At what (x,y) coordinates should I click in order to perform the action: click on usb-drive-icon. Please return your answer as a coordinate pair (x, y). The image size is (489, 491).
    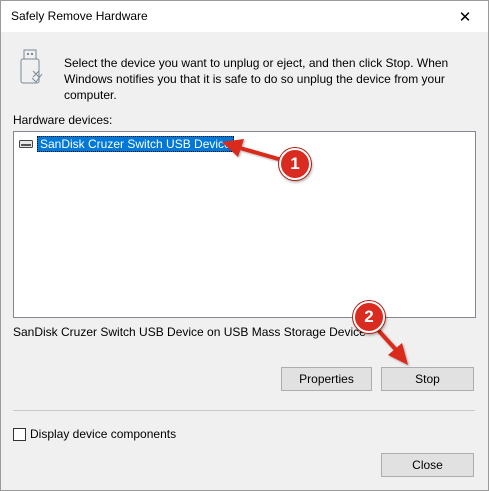
    Looking at the image, I should click on (31, 66).